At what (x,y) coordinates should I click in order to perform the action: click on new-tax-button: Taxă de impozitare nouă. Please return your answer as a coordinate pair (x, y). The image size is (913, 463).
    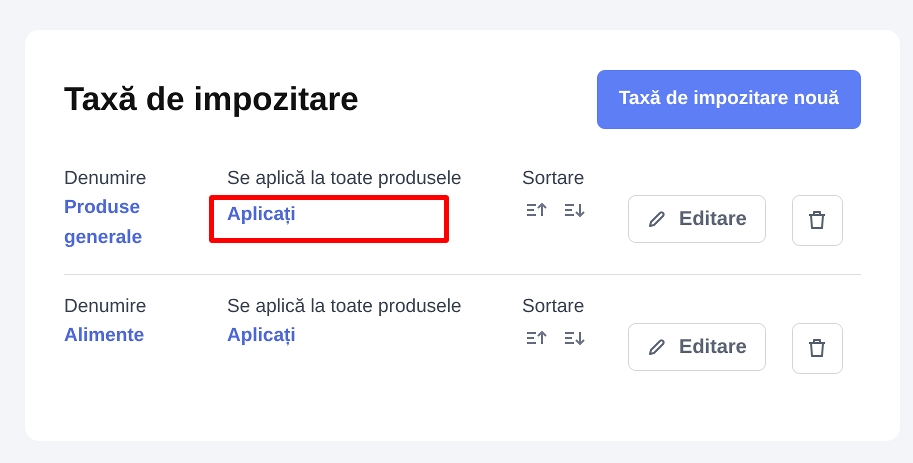
    Looking at the image, I should click on (728, 99).